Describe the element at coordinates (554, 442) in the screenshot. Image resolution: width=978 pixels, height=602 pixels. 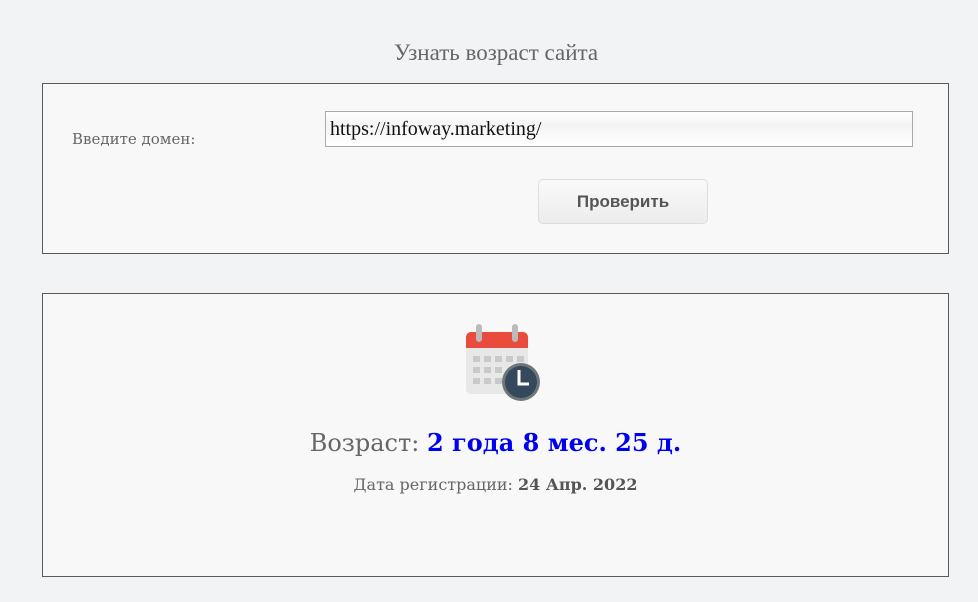
I see `age-value: 2 года 8 мес. 25 д.` at that location.